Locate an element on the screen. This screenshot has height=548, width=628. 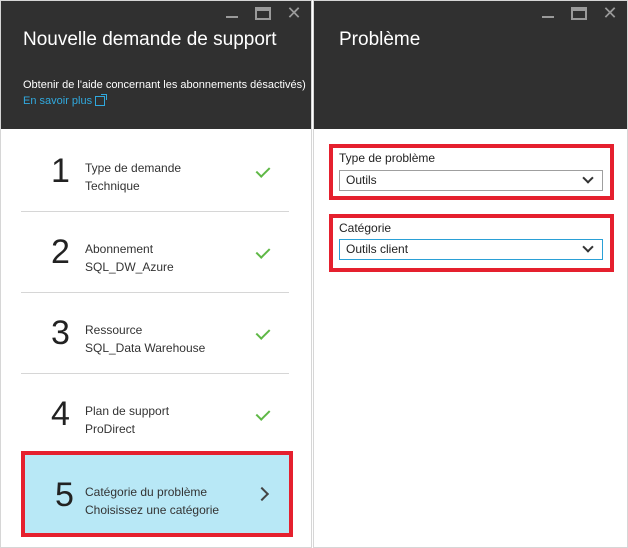
step-request-type: 1 Type de demande Technique is located at coordinates (155, 171).